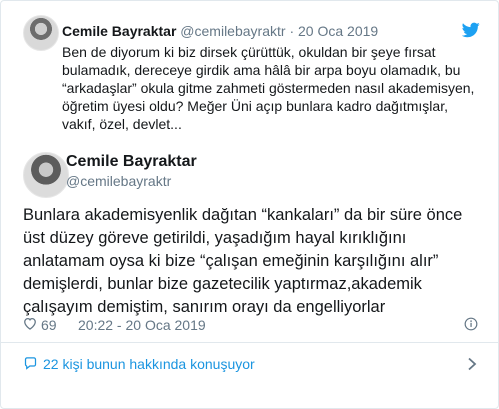  I want to click on twitter-bird-icon, so click(471, 30).